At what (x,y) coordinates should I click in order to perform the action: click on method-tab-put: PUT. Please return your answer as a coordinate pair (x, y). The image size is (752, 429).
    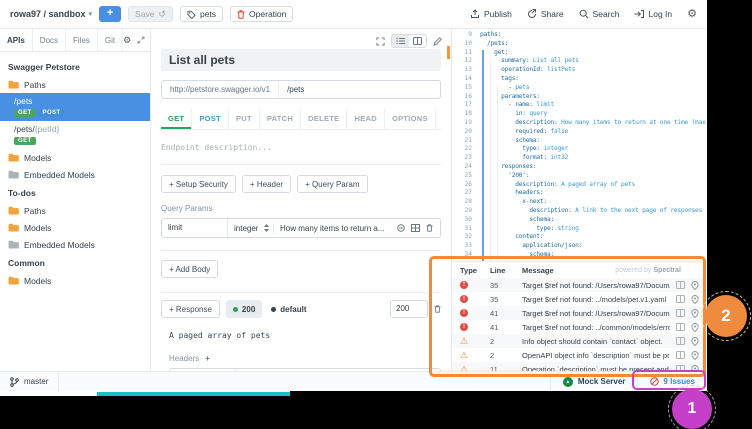
    Looking at the image, I should click on (244, 119).